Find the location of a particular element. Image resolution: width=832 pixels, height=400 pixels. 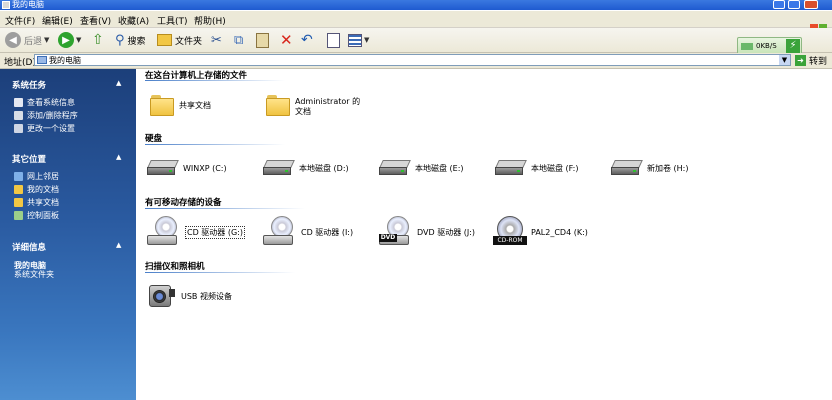

paste-button is located at coordinates (262, 40).